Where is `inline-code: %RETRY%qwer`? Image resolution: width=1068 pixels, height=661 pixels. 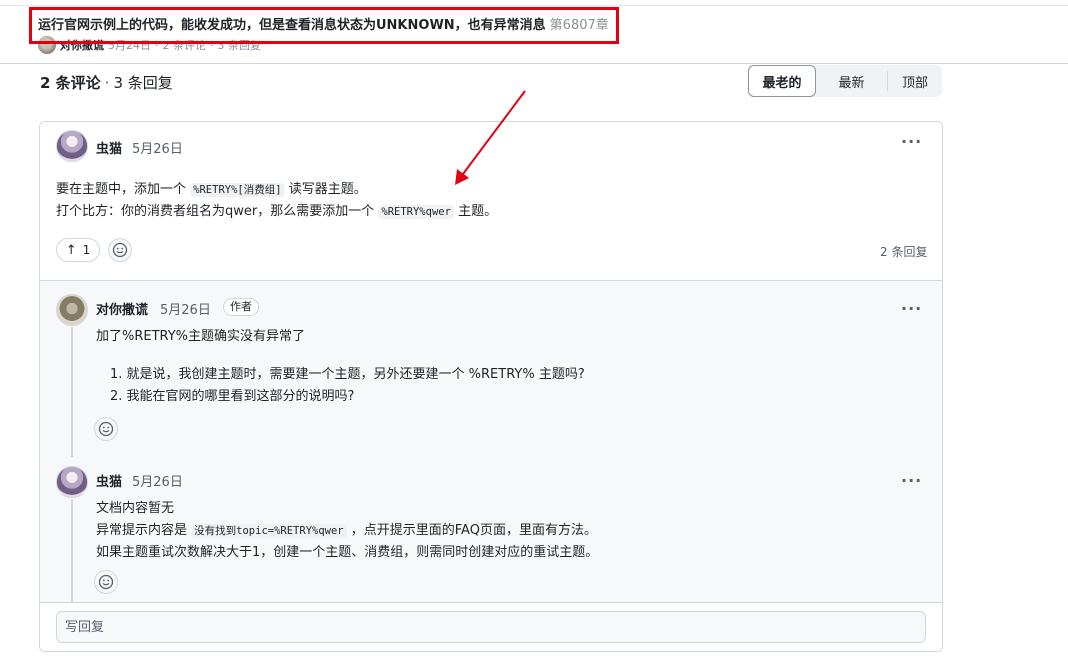
inline-code: %RETRY%qwer is located at coordinates (416, 212).